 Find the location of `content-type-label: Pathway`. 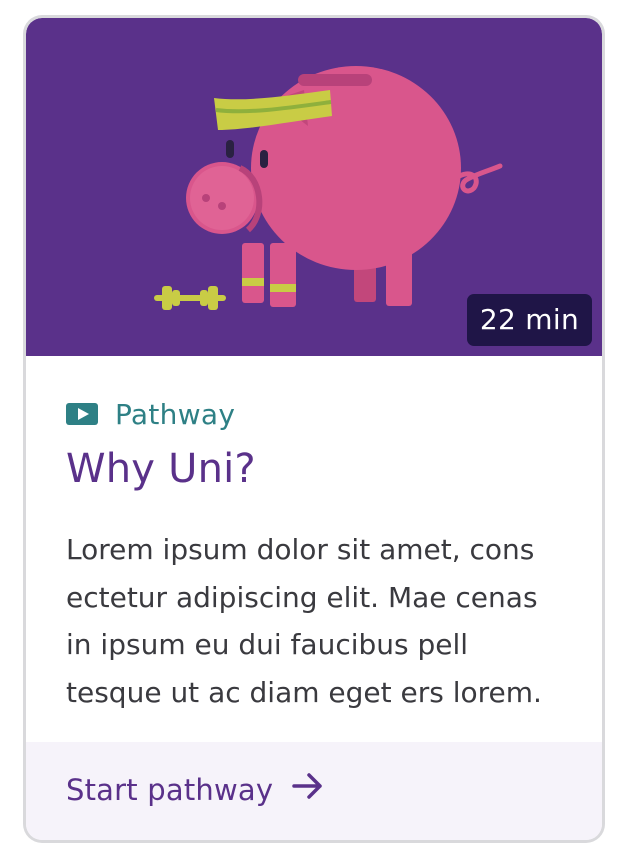

content-type-label: Pathway is located at coordinates (175, 414).